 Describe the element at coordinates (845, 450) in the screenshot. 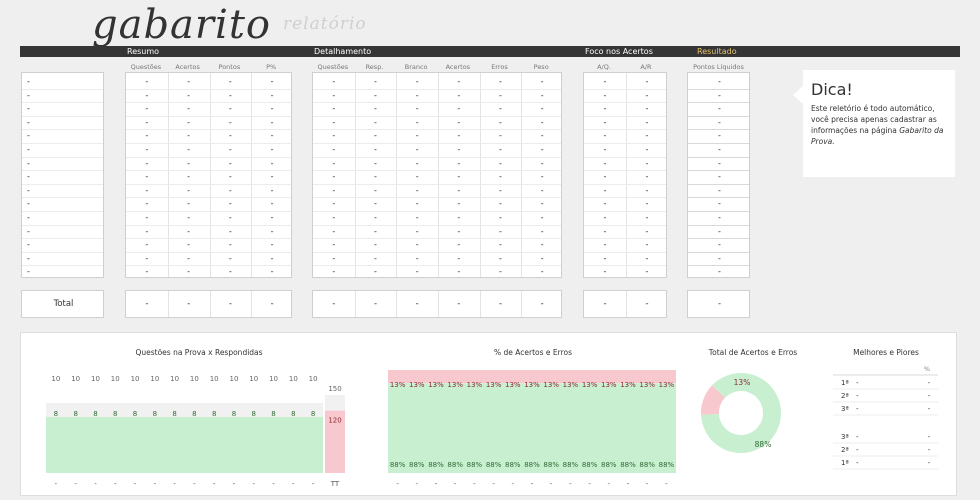

I see `worst-rank: 2ª` at that location.